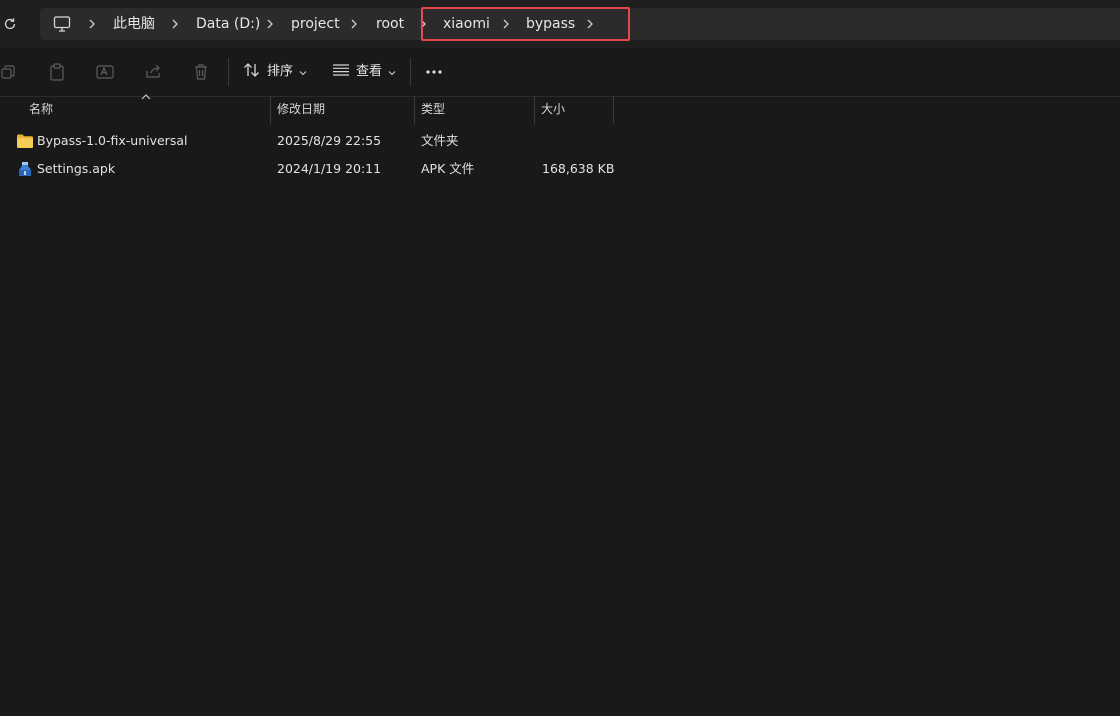  What do you see at coordinates (560, 72) in the screenshot?
I see `command-bar: 排序 查看` at bounding box center [560, 72].